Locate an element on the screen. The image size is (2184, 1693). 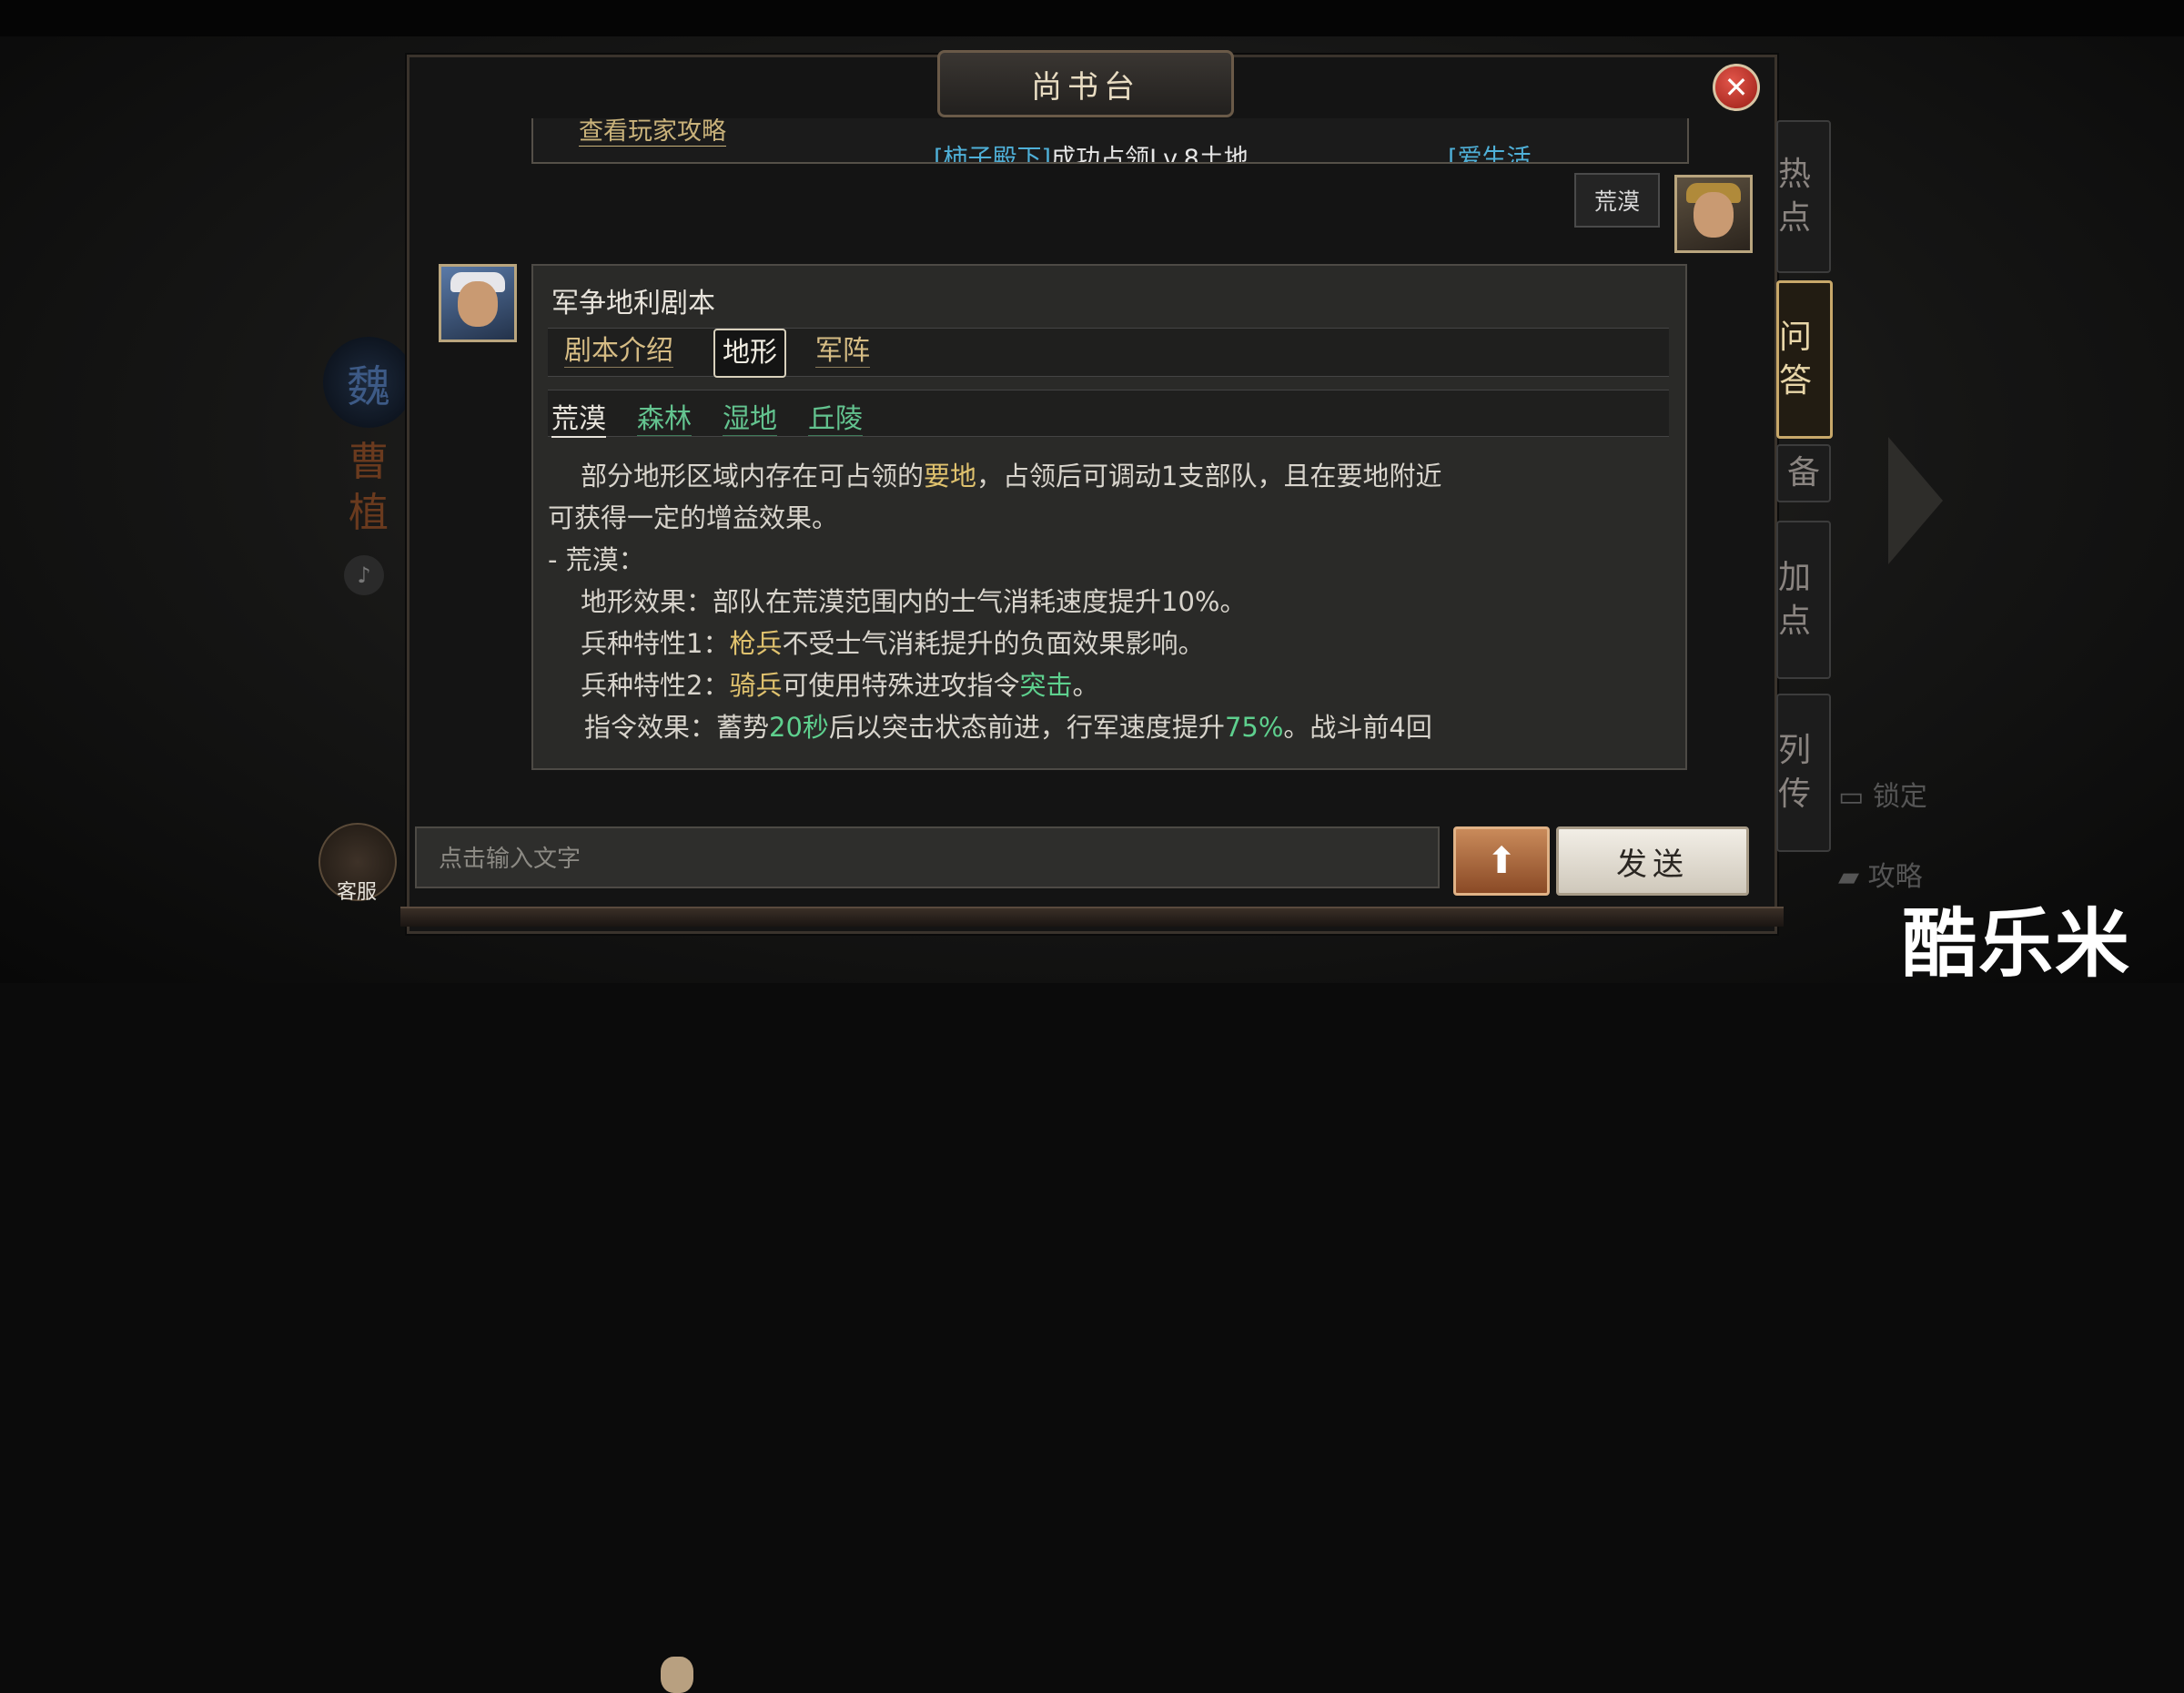
broadcast-player: [柿子殿下] is located at coordinates (993, 153).